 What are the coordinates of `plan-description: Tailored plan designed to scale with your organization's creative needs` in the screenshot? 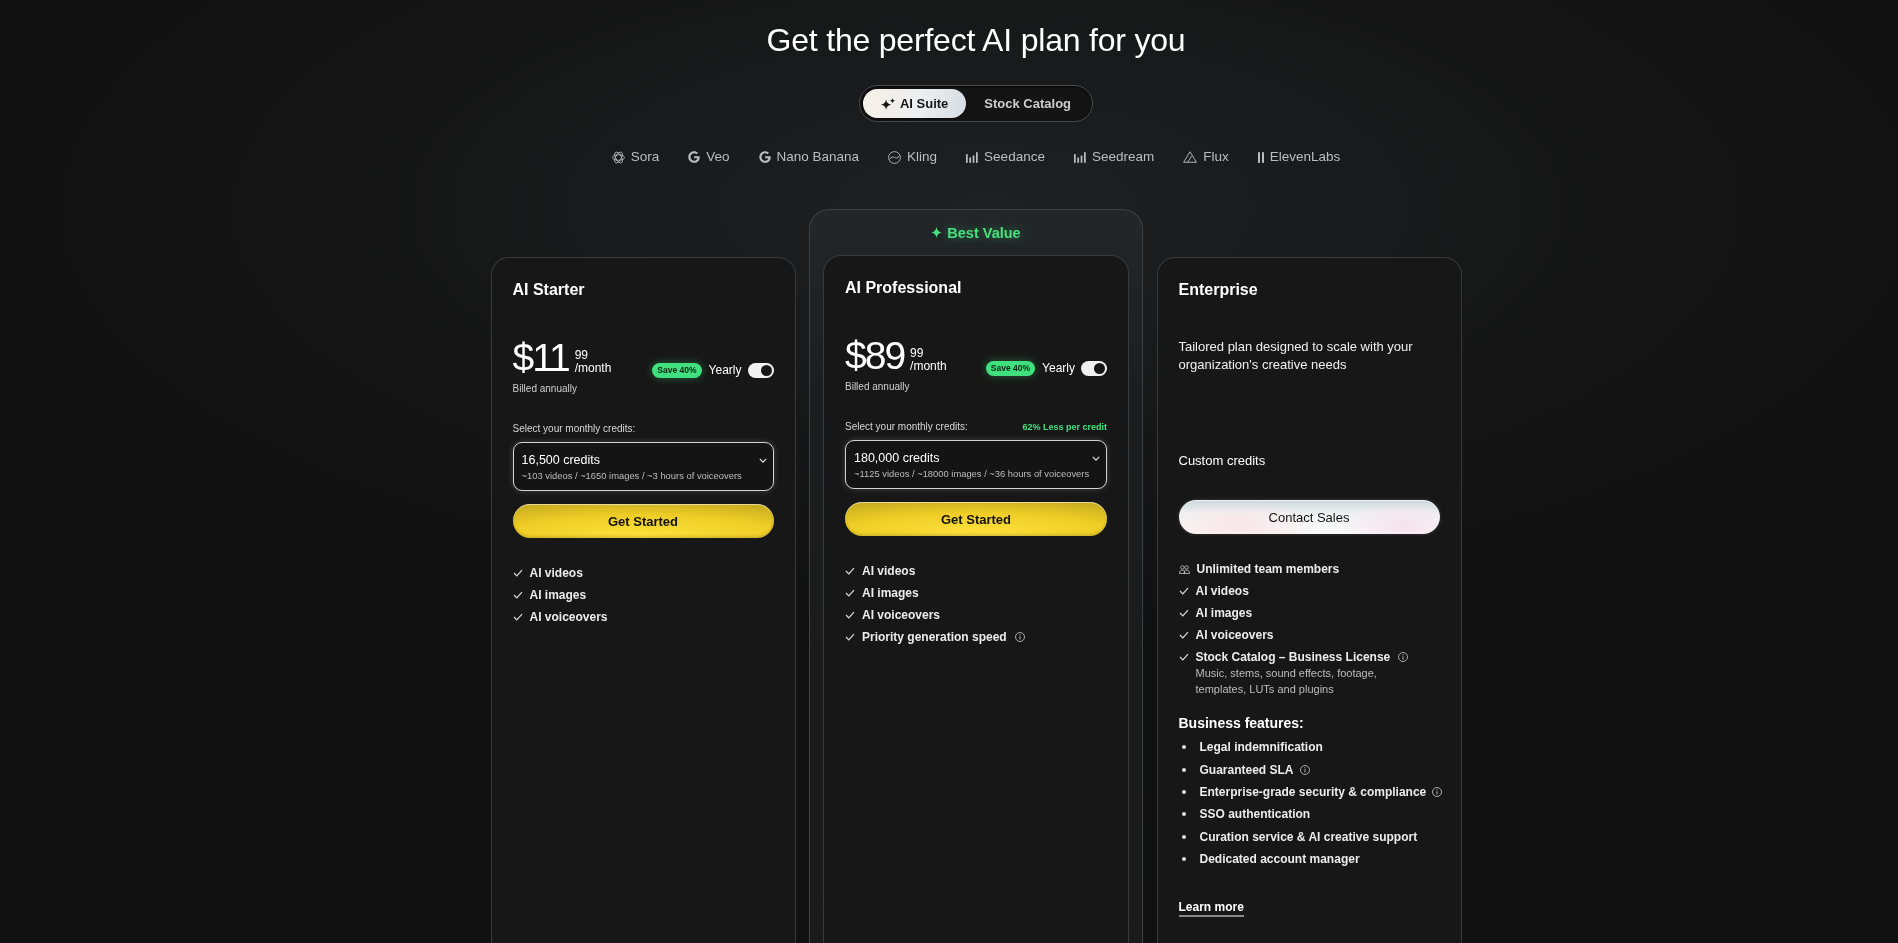 It's located at (1296, 356).